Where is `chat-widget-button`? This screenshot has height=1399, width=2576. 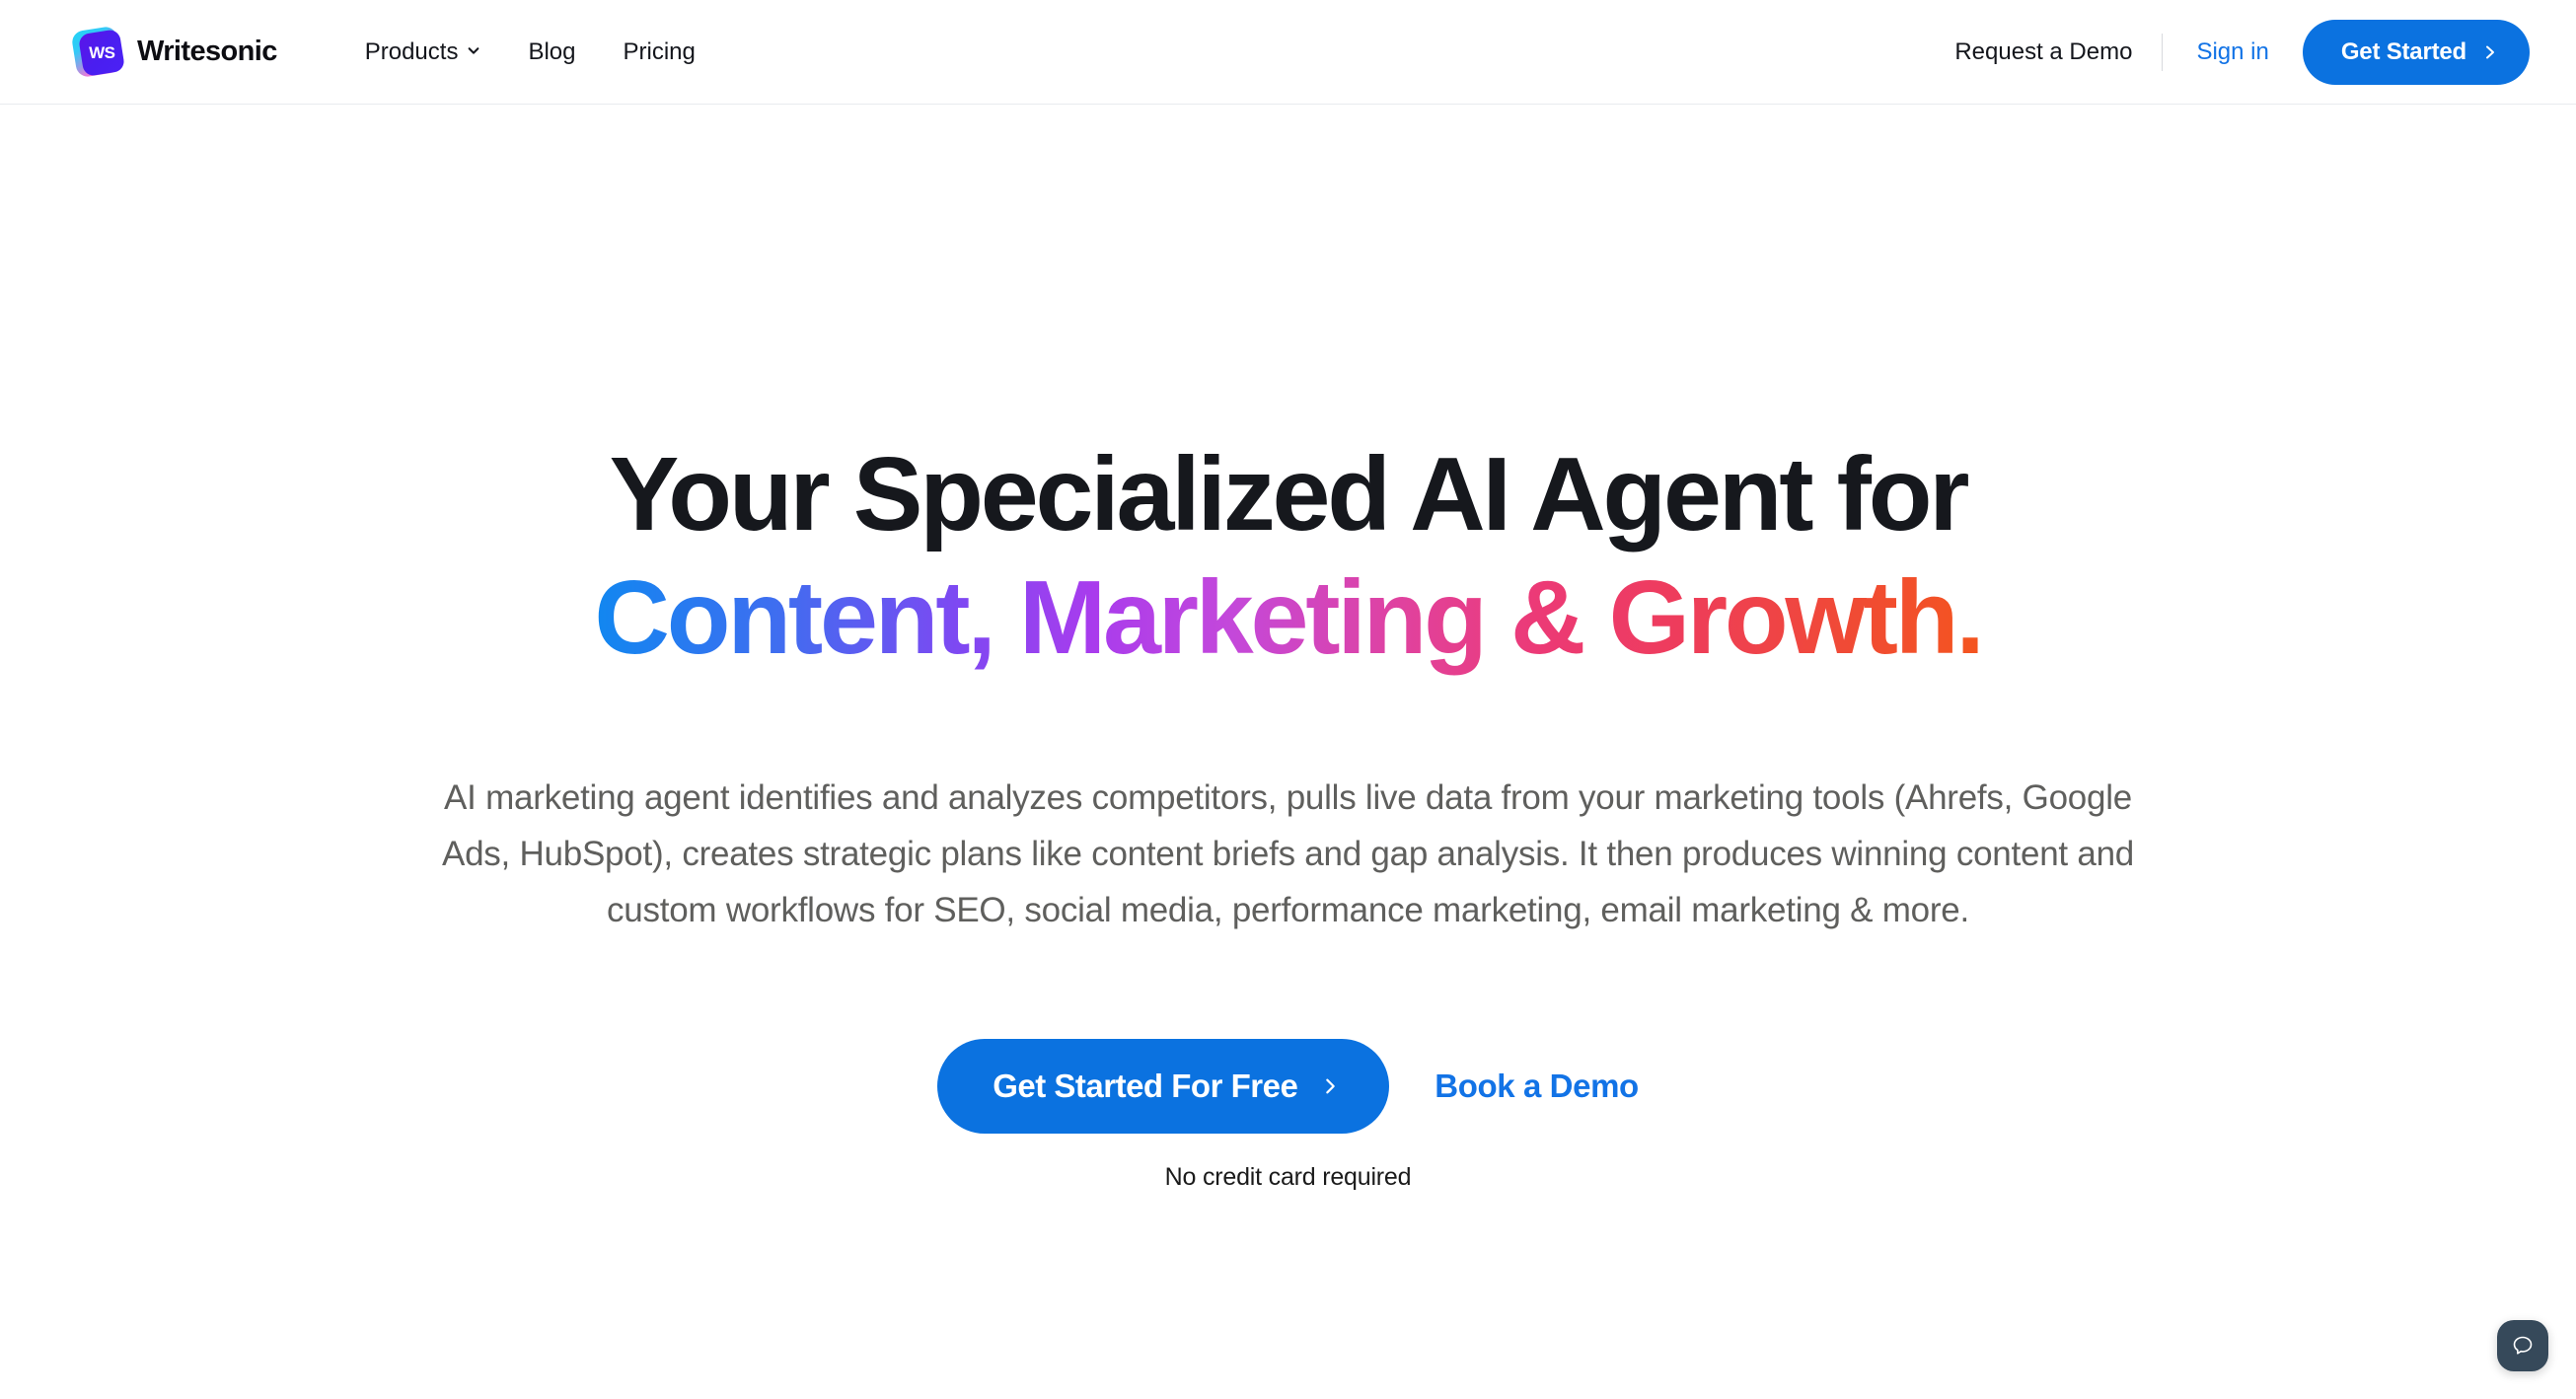 chat-widget-button is located at coordinates (2522, 1345).